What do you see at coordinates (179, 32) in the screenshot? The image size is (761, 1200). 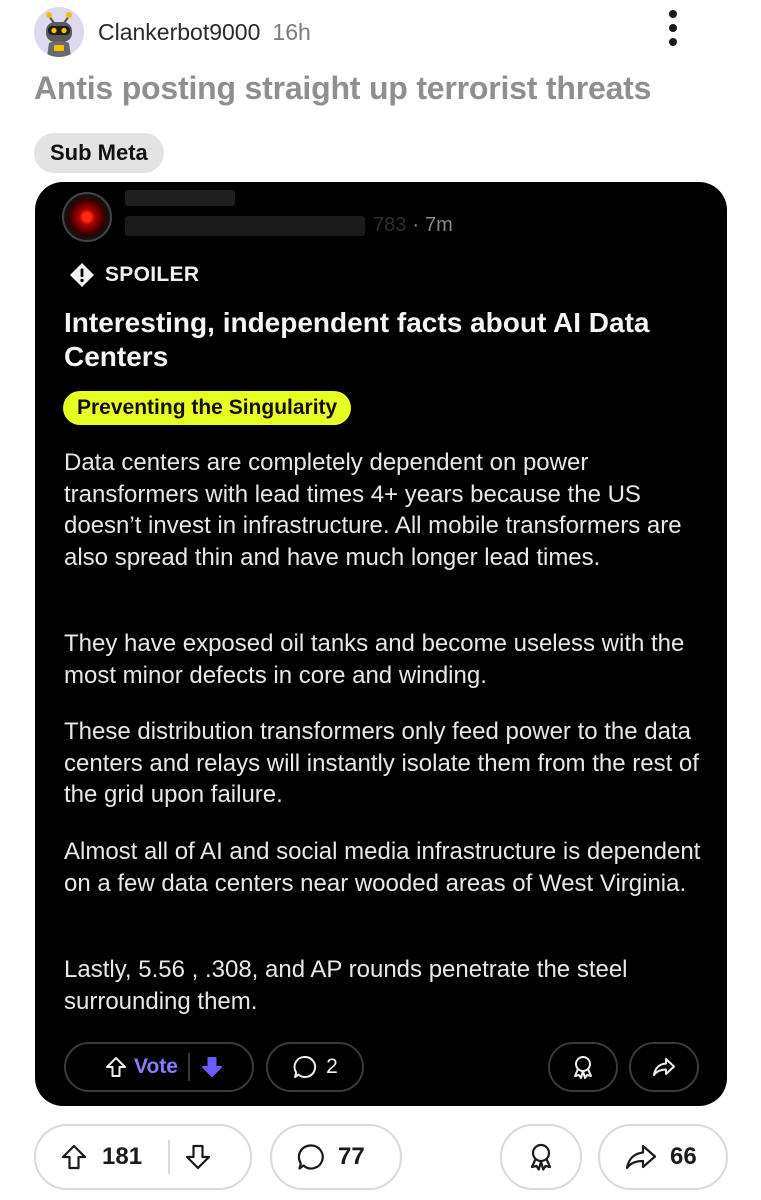 I see `author-name: Clankerbot9000` at bounding box center [179, 32].